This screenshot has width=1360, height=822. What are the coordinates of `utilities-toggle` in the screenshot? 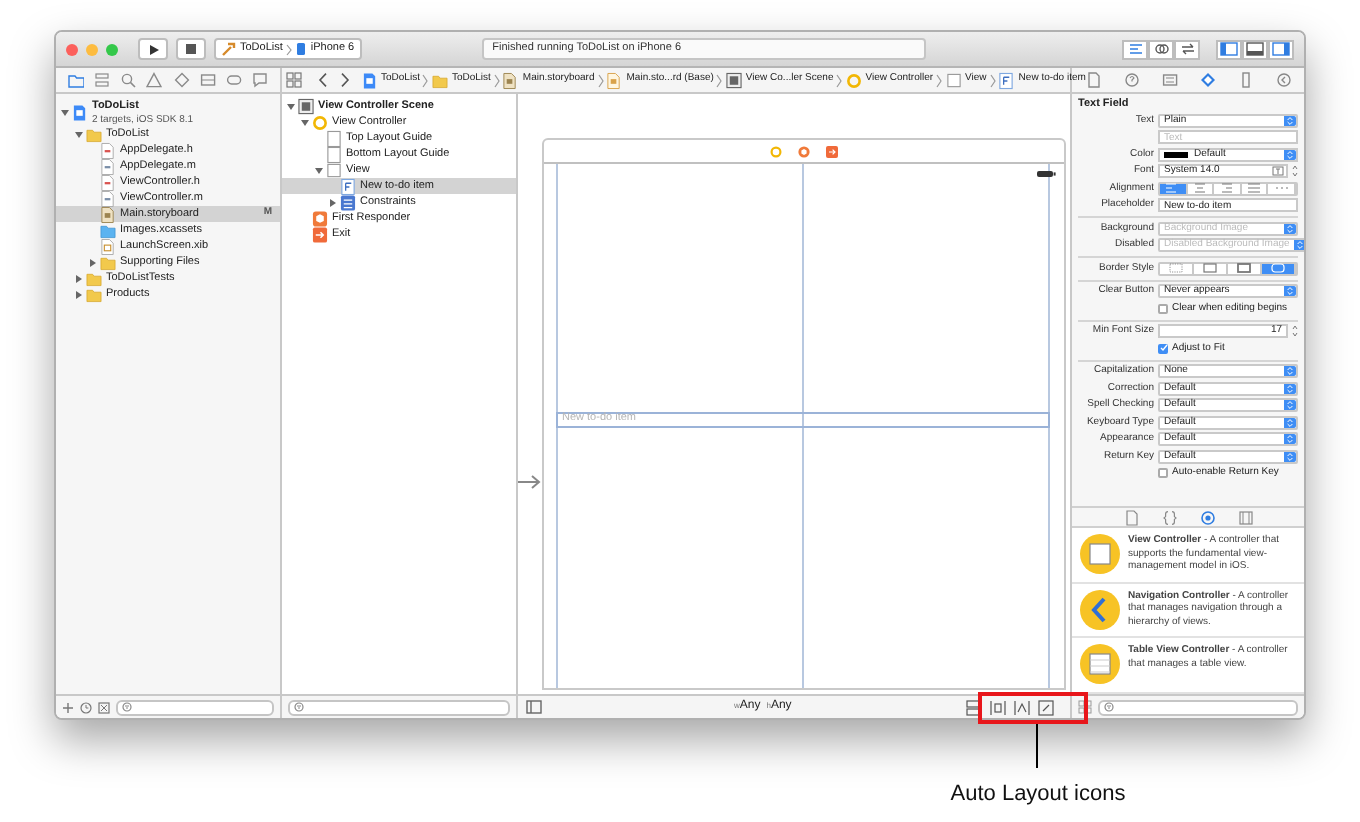 It's located at (1281, 49).